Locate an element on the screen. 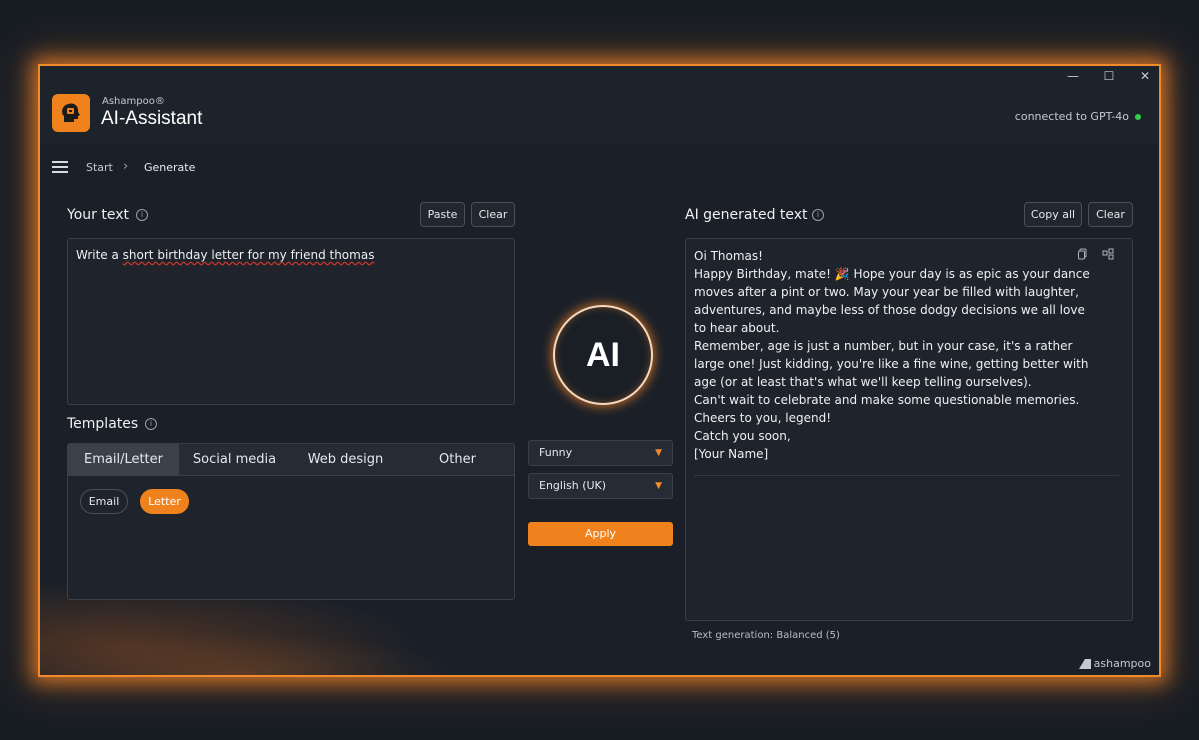 Image resolution: width=1199 pixels, height=740 pixels. tone-select: Funny ▼ is located at coordinates (600, 453).